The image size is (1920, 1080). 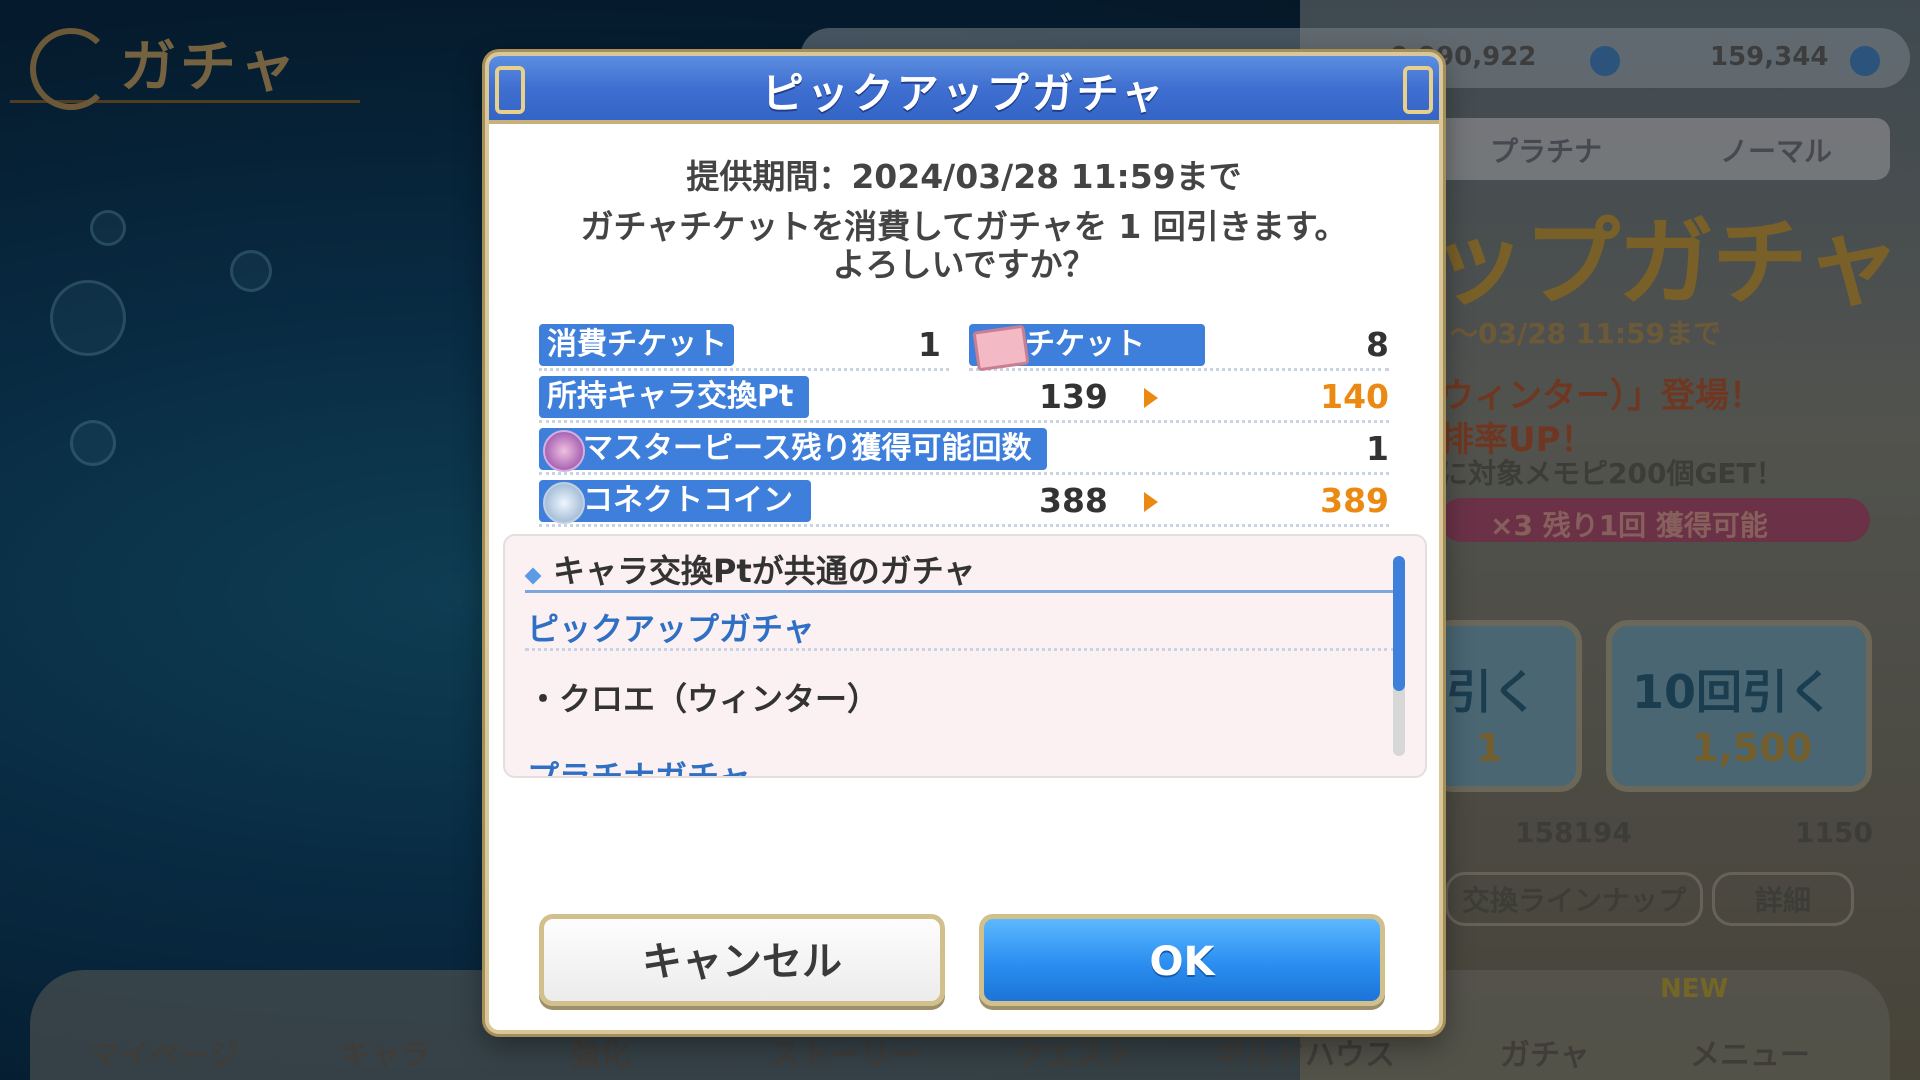 I want to click on masterpiece-value: 1, so click(x=1377, y=448).